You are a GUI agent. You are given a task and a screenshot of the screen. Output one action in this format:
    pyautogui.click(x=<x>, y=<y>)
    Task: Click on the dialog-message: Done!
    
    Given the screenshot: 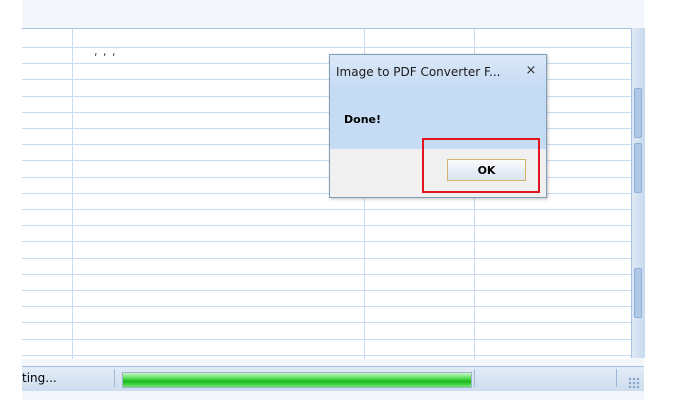 What is the action you would take?
    pyautogui.click(x=362, y=119)
    